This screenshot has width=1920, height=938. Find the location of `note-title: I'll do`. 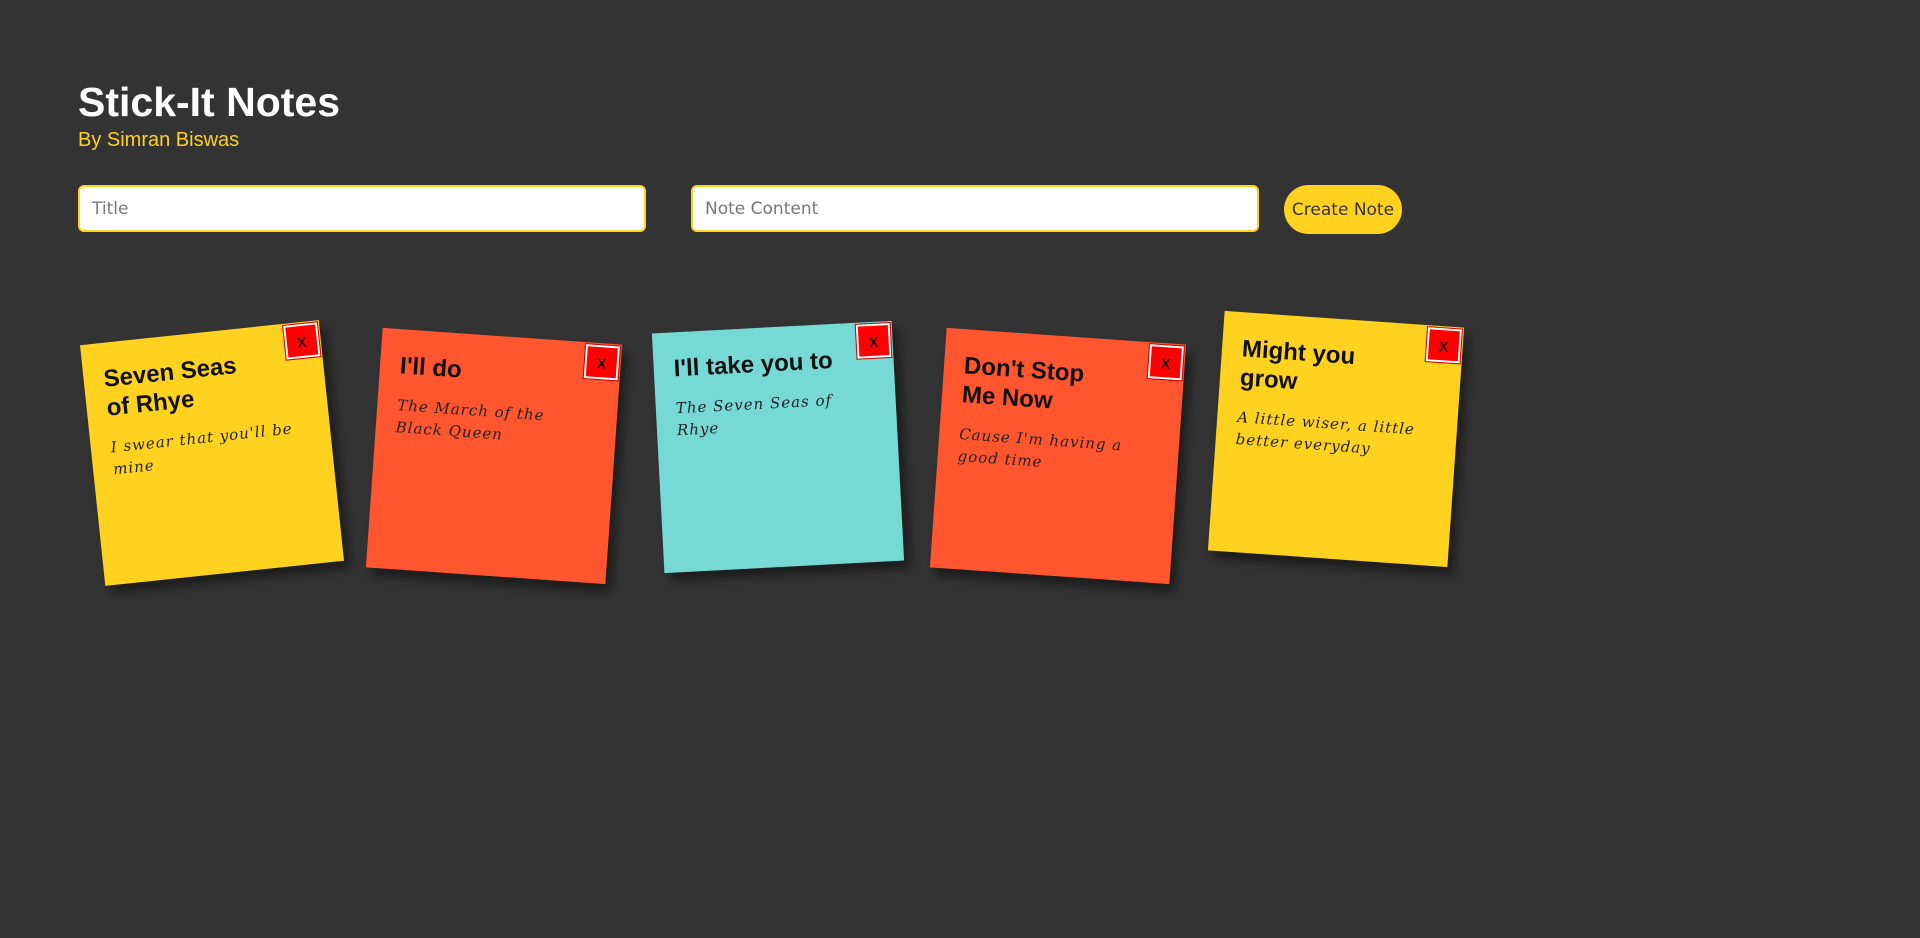

note-title: I'll do is located at coordinates (431, 368).